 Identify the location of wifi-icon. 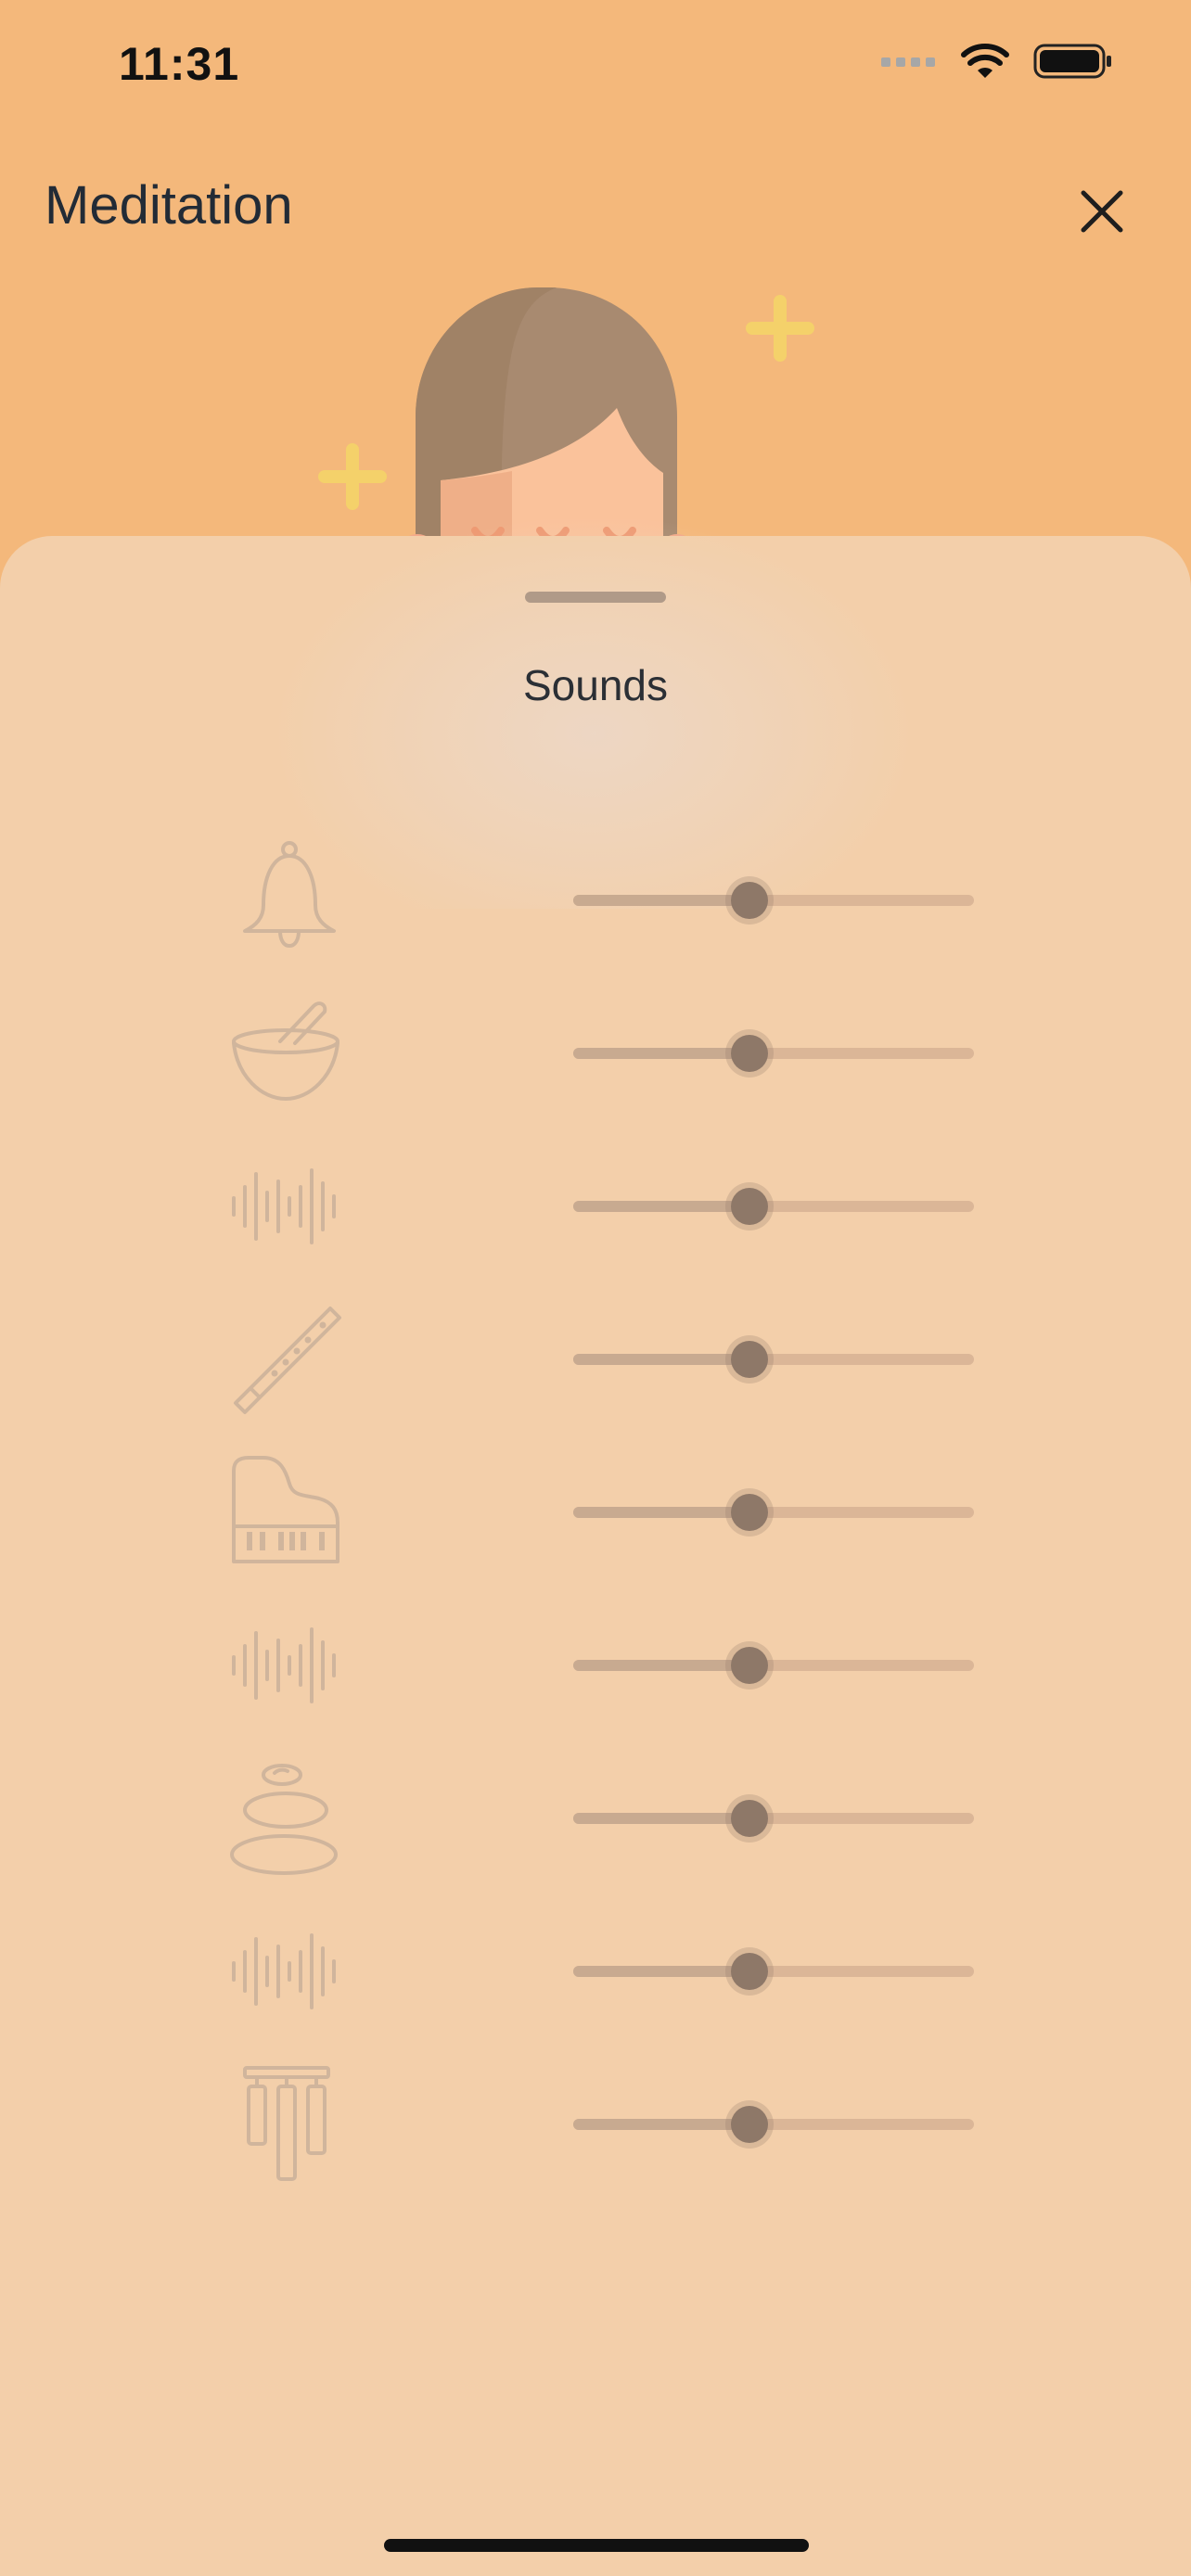
(985, 61).